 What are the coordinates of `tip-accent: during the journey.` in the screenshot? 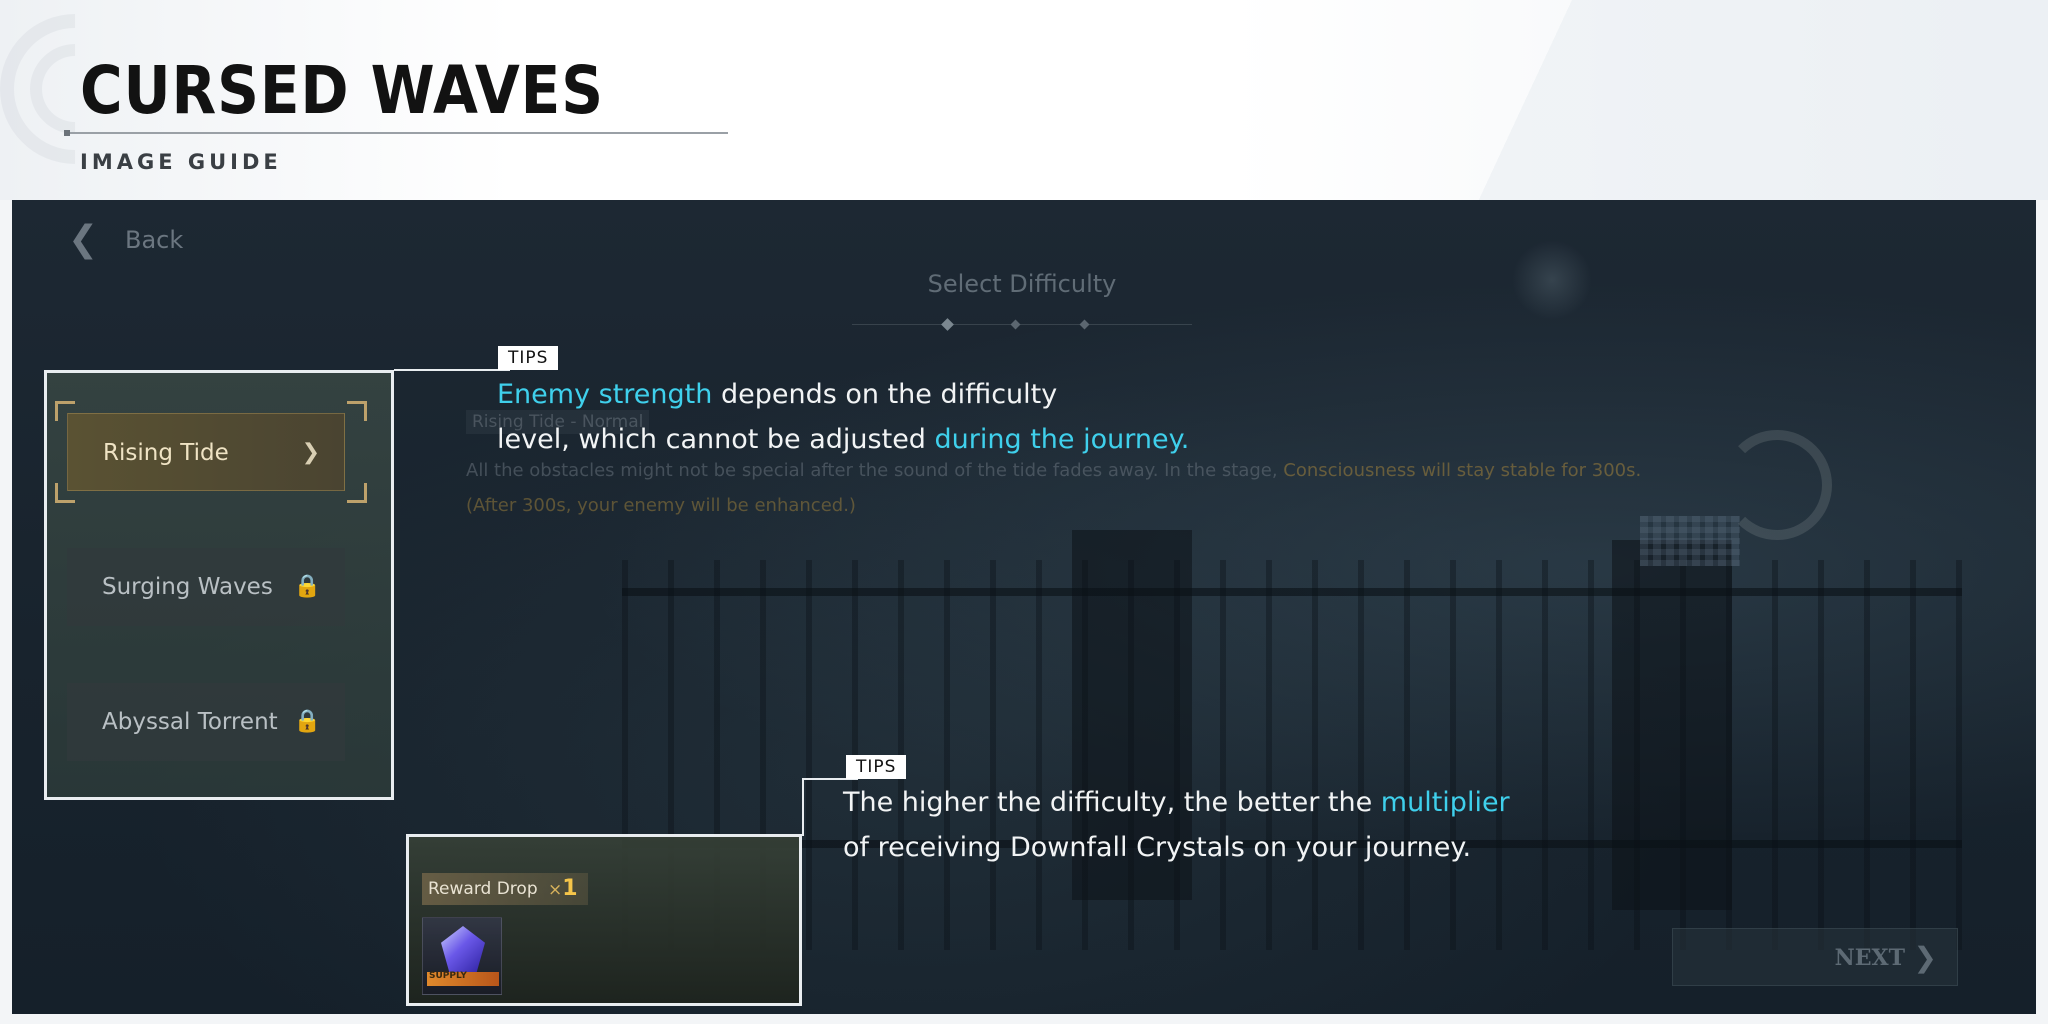 It's located at (1062, 439).